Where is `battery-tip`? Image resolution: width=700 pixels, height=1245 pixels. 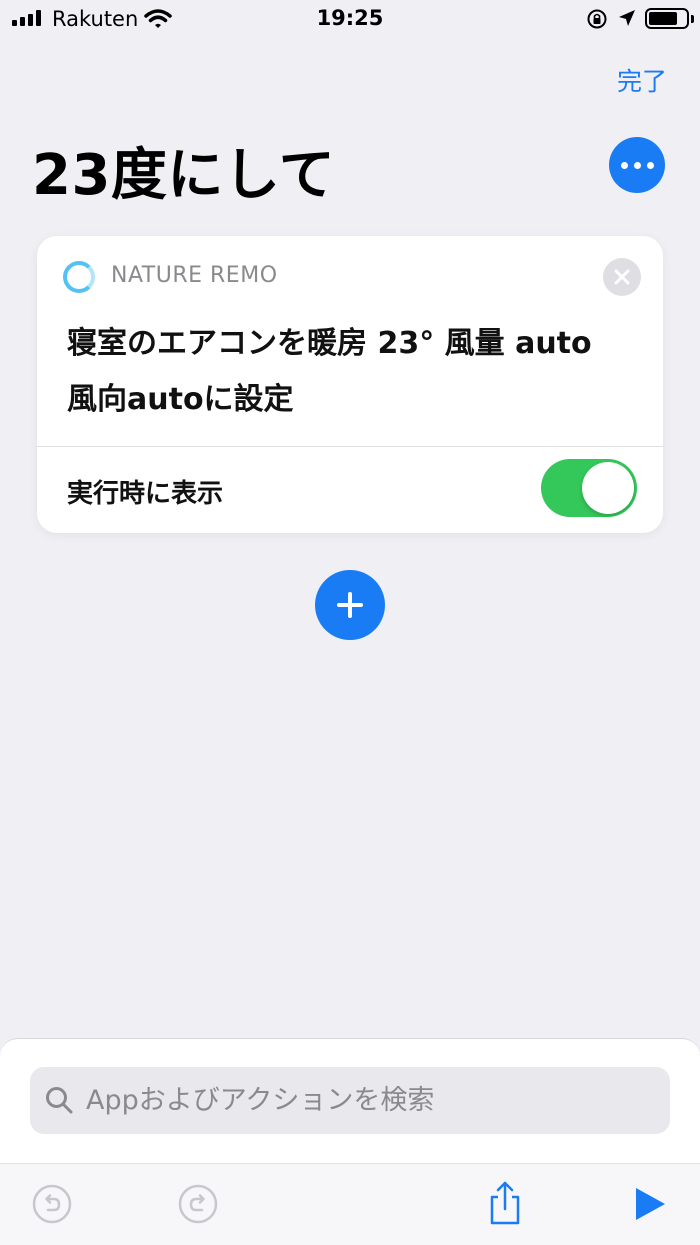
battery-tip is located at coordinates (692, 19).